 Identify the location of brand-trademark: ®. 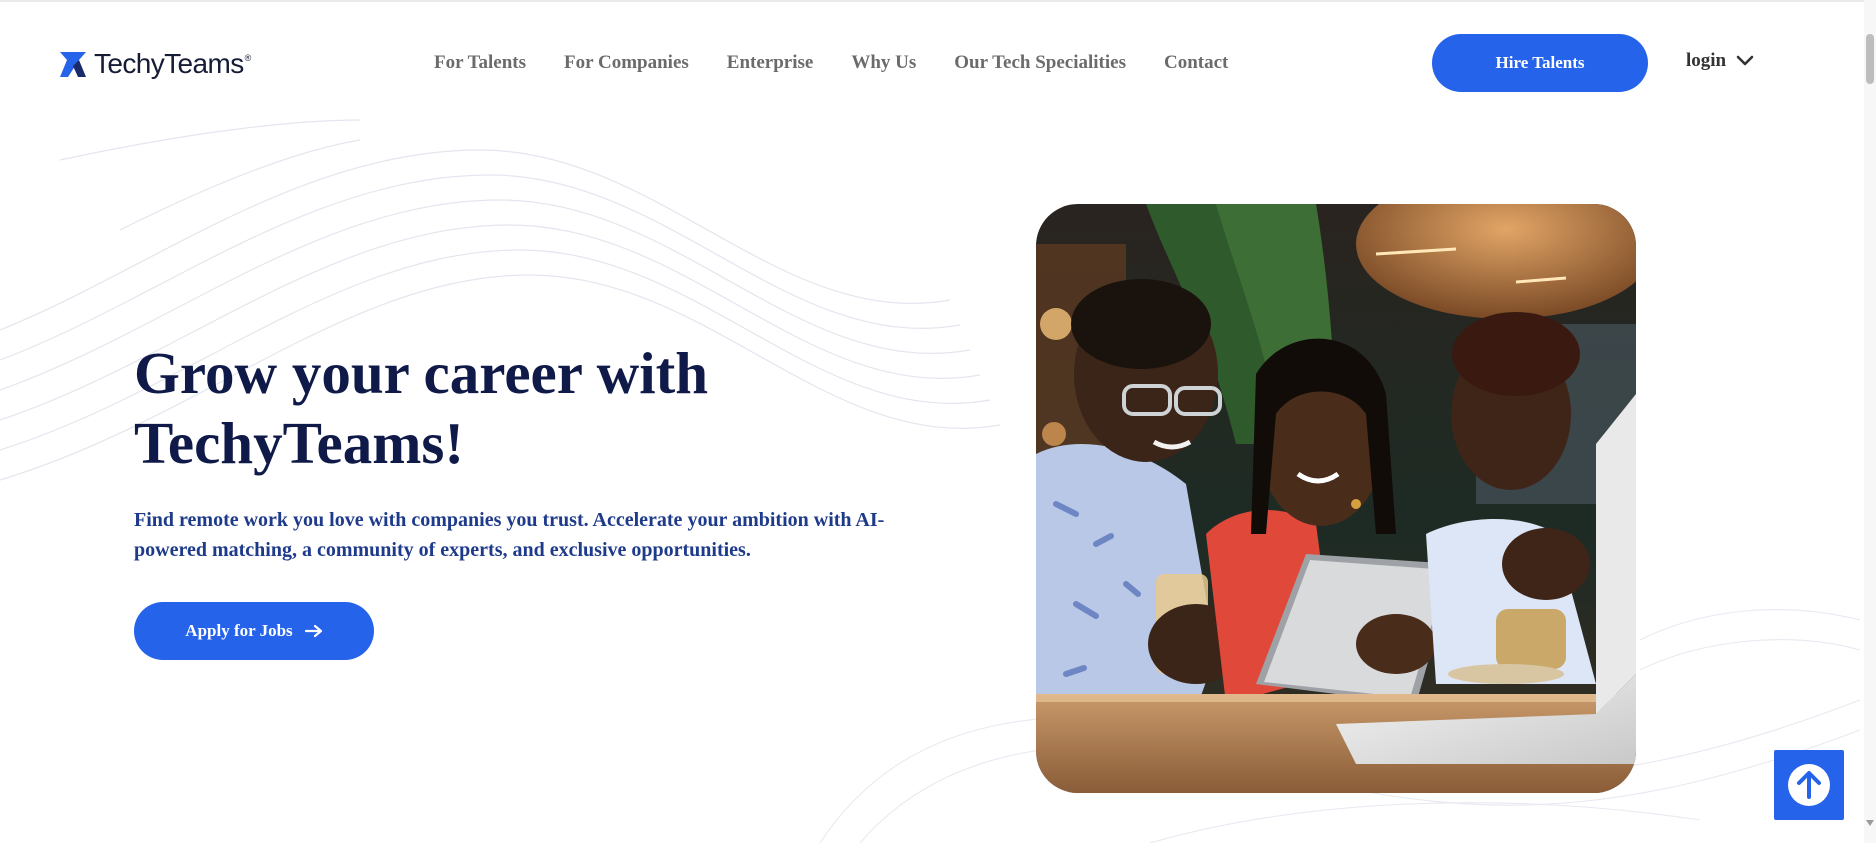
(248, 58).